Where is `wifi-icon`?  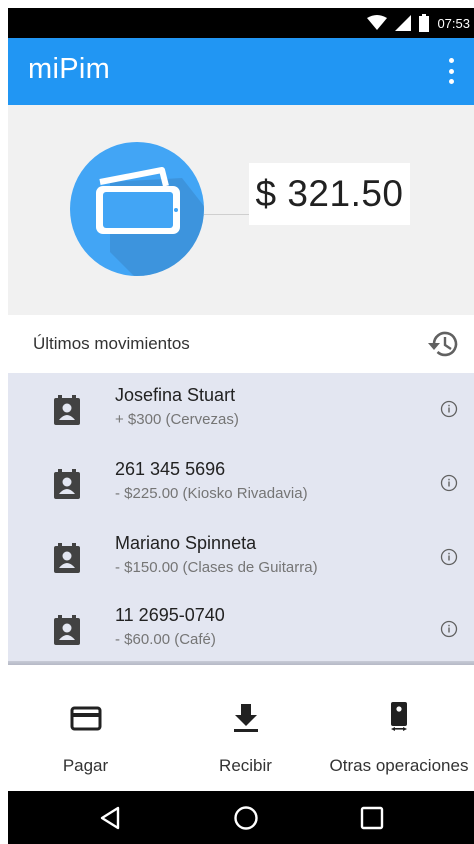
wifi-icon is located at coordinates (377, 22).